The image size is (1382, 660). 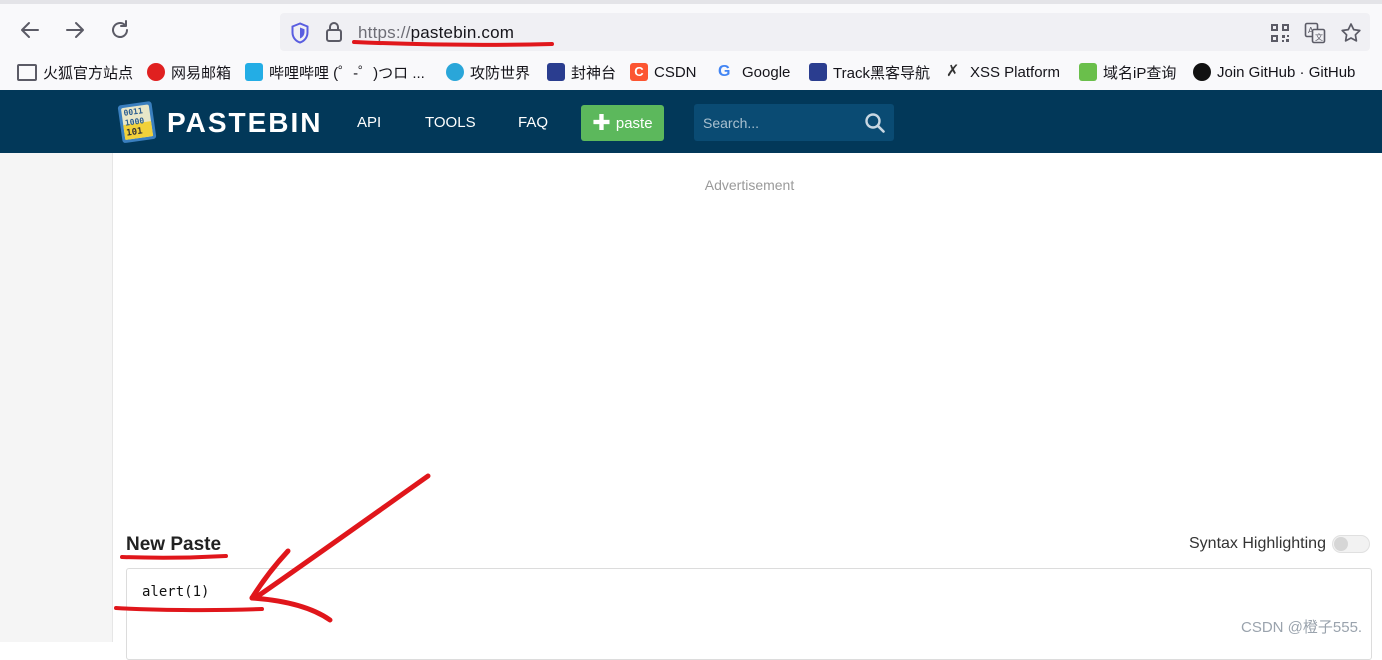 I want to click on url-text: https://pastebin.com, so click(x=436, y=33).